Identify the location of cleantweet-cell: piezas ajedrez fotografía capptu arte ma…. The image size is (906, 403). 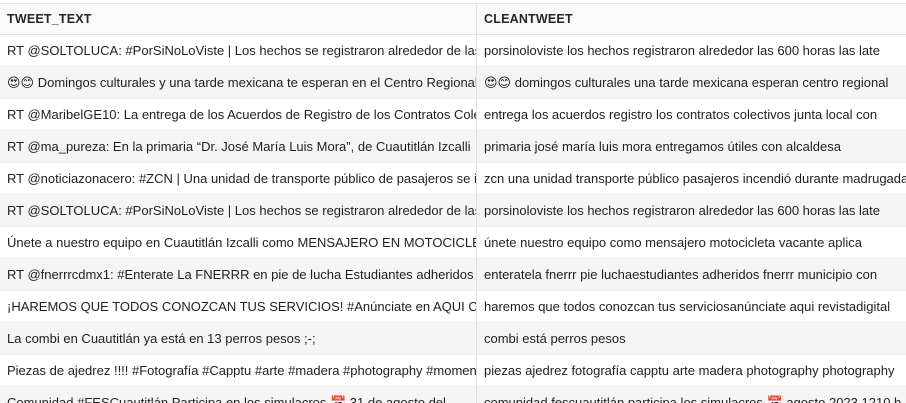
(691, 370).